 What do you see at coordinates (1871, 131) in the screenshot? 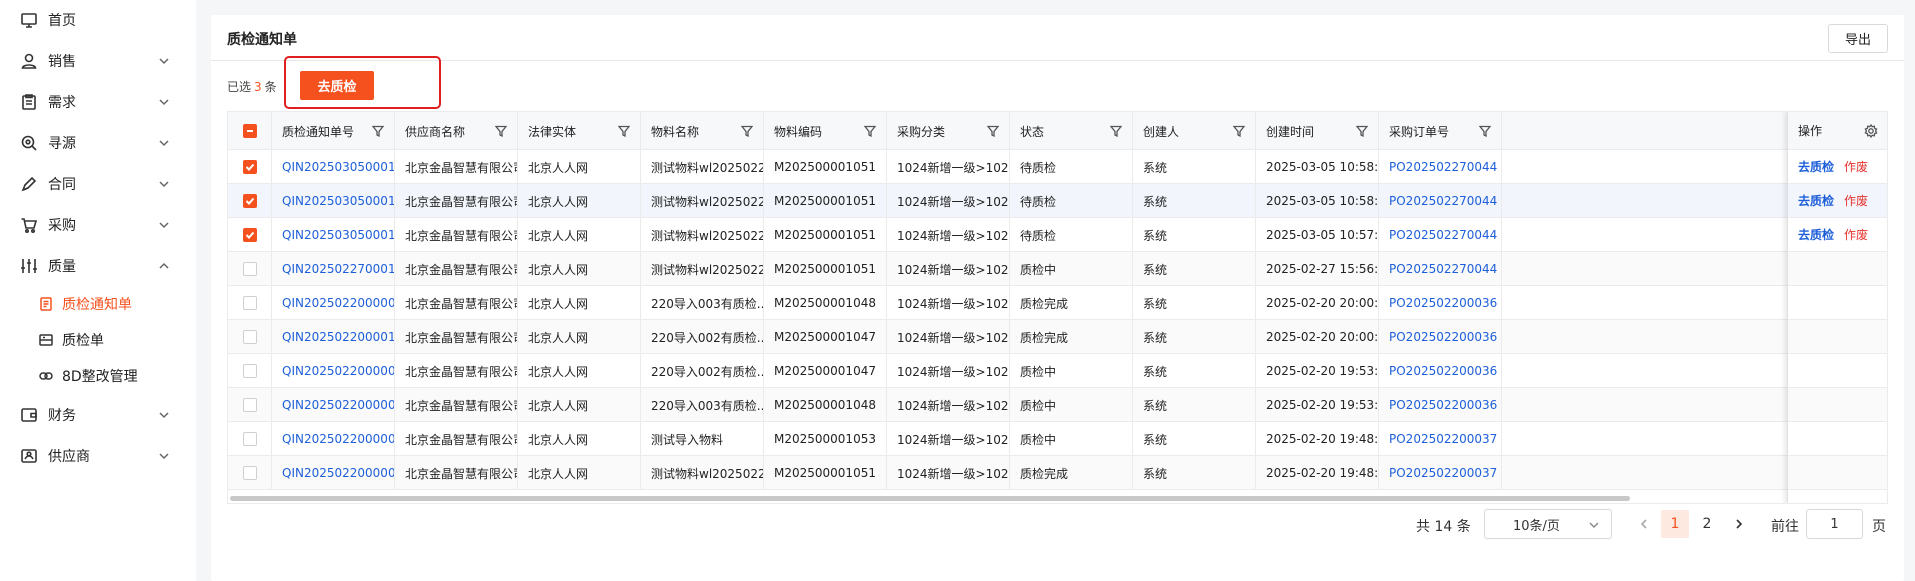
I see `gear-icon` at bounding box center [1871, 131].